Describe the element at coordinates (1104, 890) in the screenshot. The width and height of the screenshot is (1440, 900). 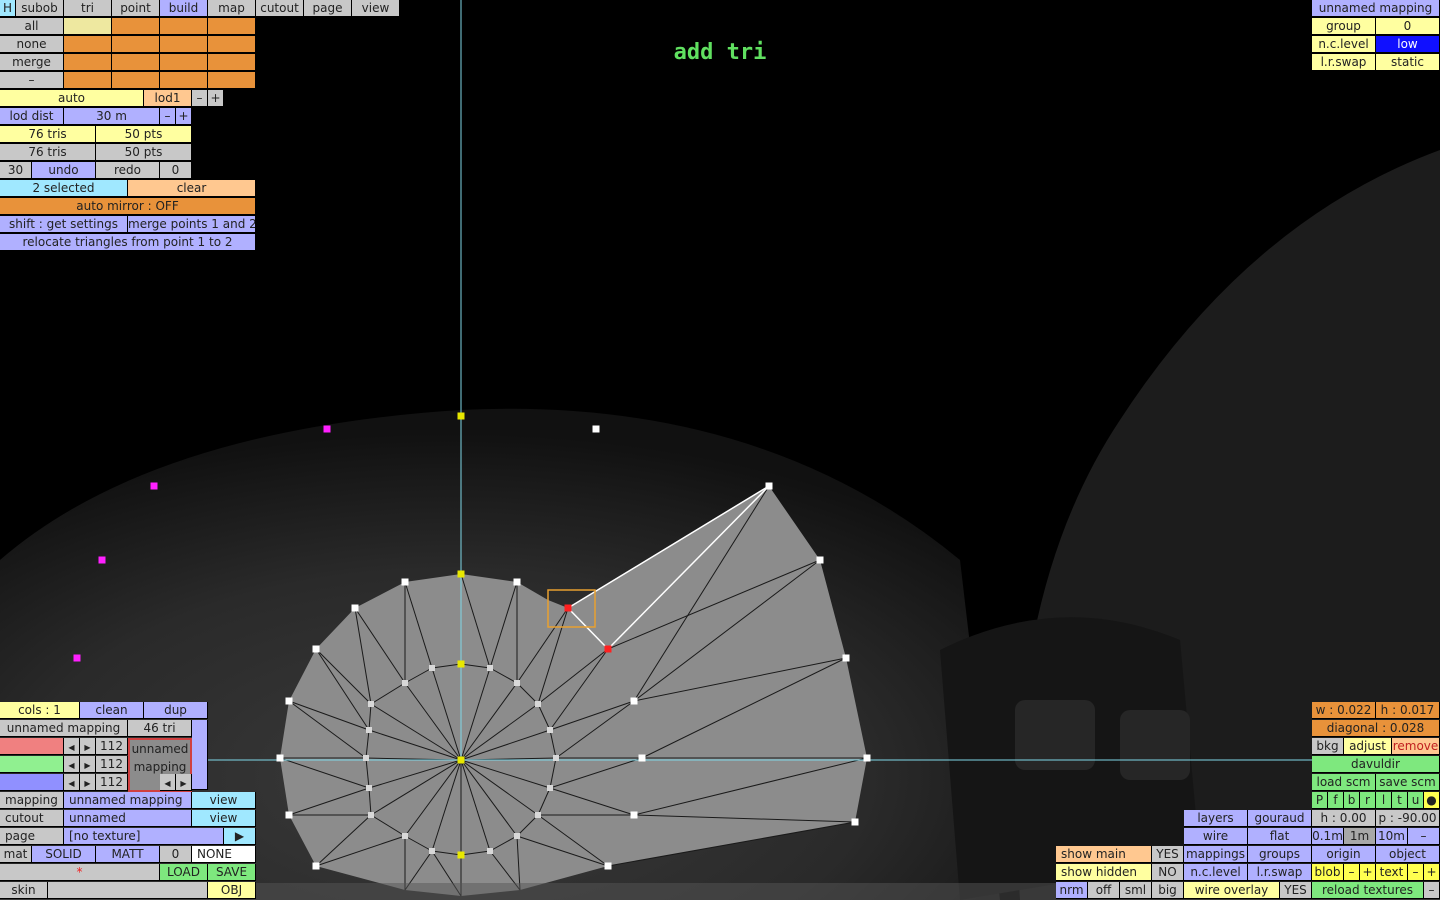
I see `normals-off: off` at that location.